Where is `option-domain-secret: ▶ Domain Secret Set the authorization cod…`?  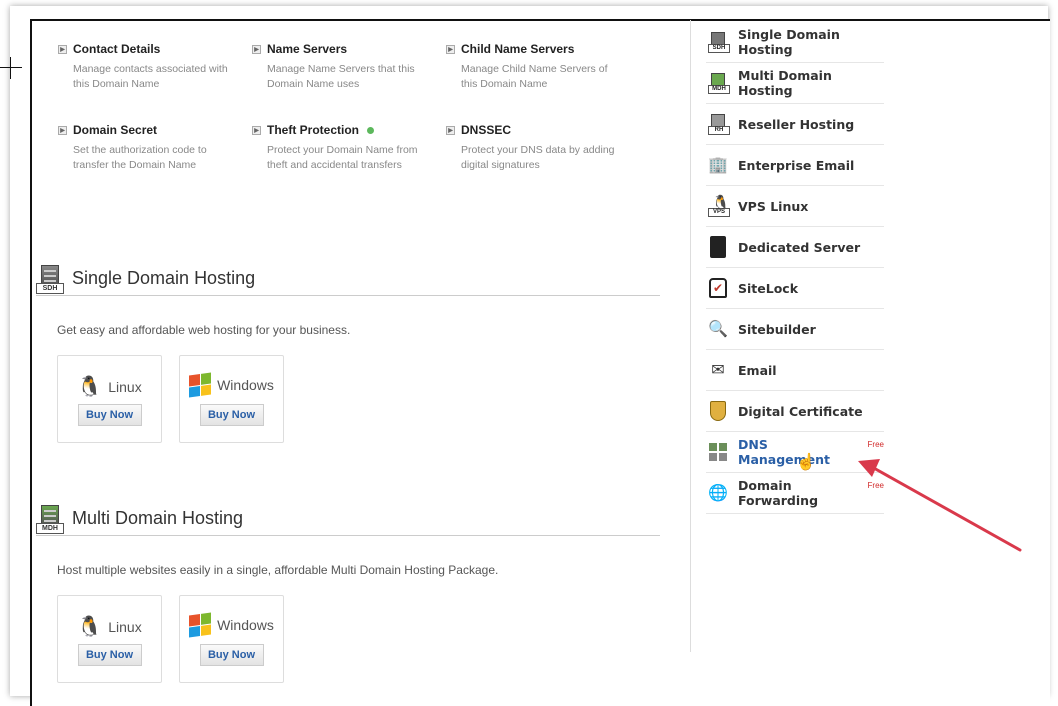 option-domain-secret: ▶ Domain Secret Set the authorization cod… is located at coordinates (148, 148).